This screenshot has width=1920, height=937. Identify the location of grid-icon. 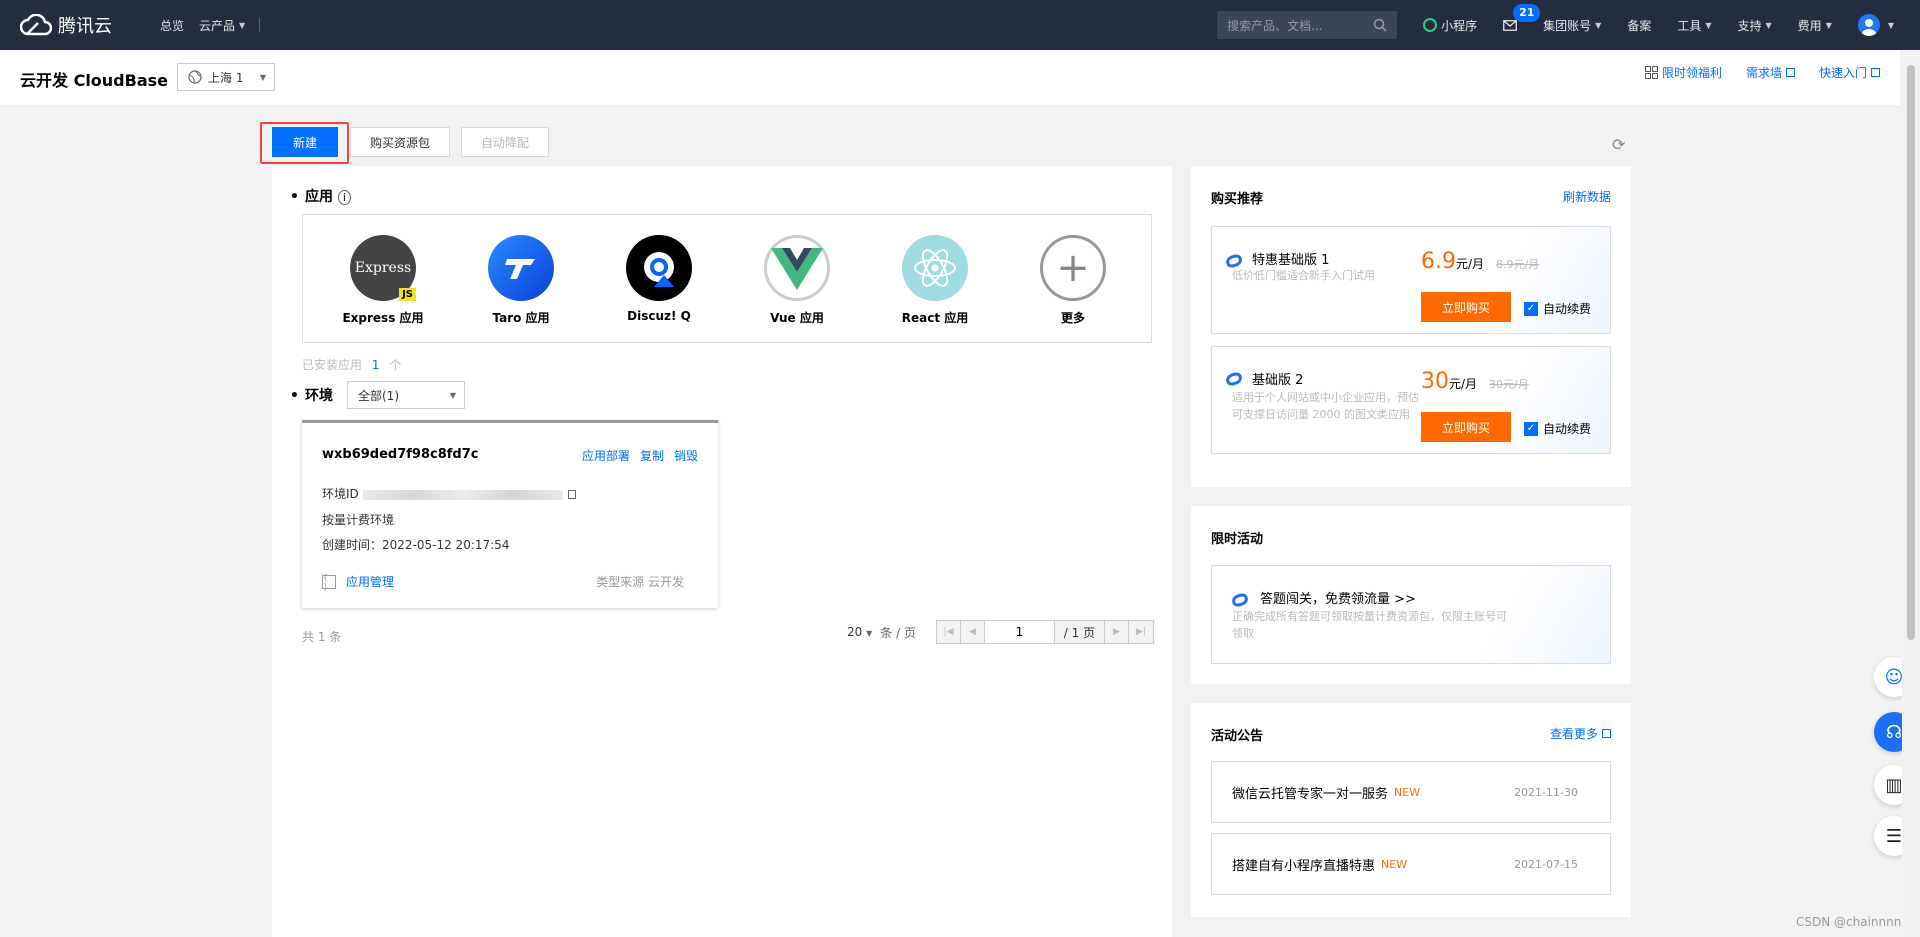
(1651, 72).